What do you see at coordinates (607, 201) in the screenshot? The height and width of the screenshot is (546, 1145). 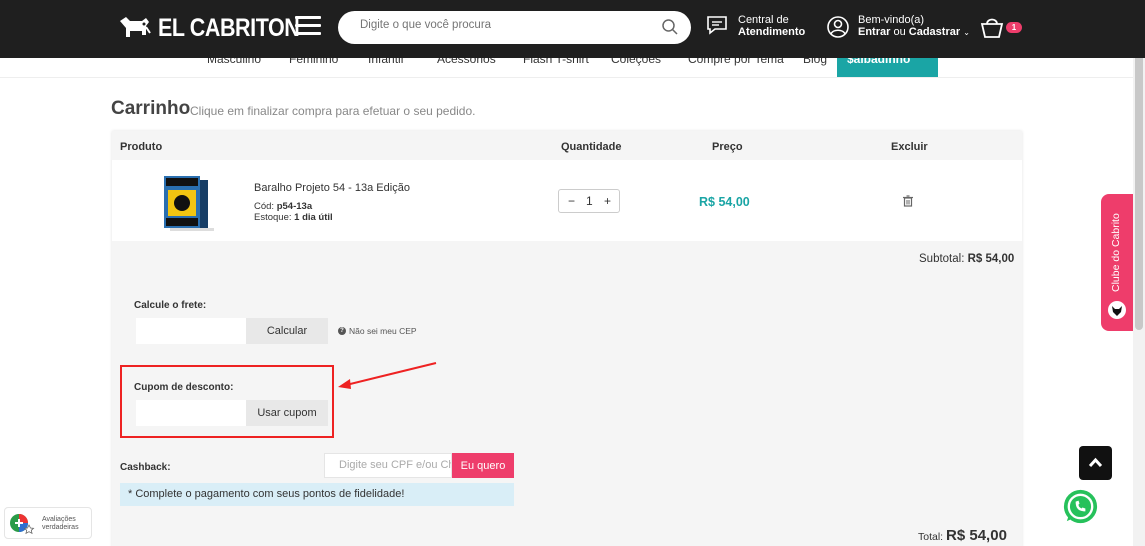 I see `increase-button: +` at bounding box center [607, 201].